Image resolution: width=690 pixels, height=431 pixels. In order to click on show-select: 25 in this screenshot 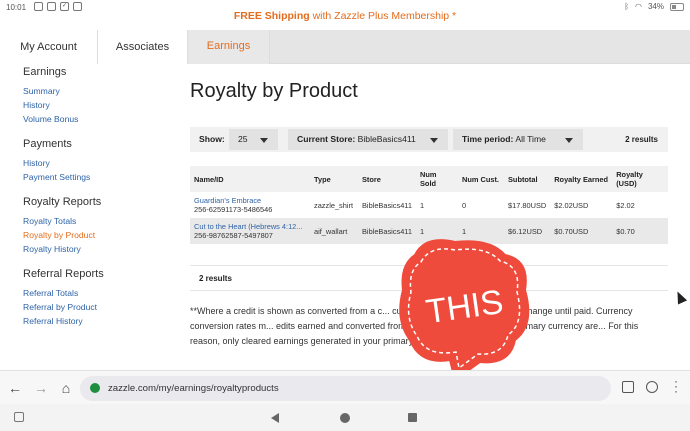, I will do `click(253, 139)`.